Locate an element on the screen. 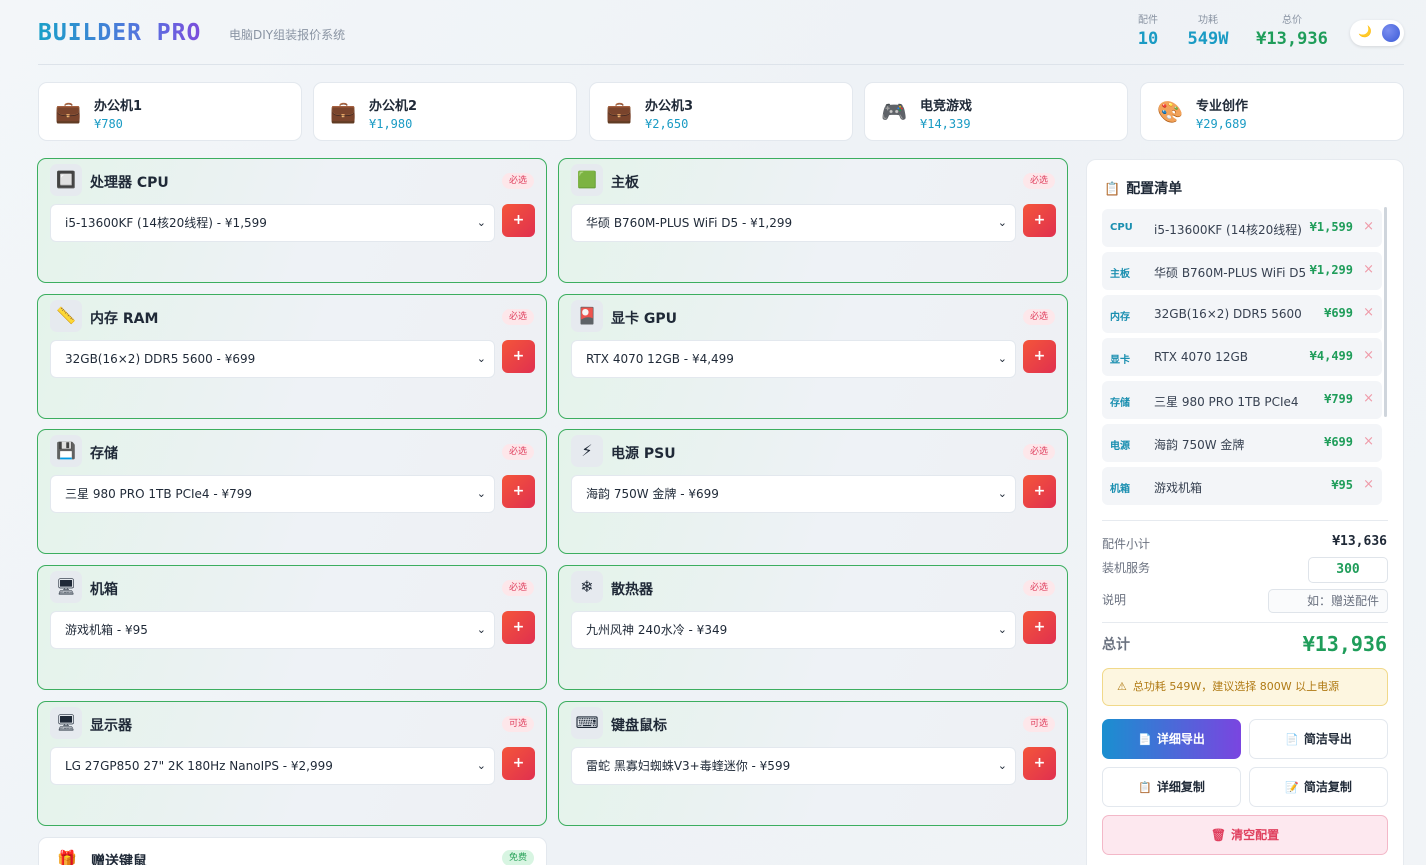  detail-copy-button: 📋 详细复制 is located at coordinates (1171, 787).